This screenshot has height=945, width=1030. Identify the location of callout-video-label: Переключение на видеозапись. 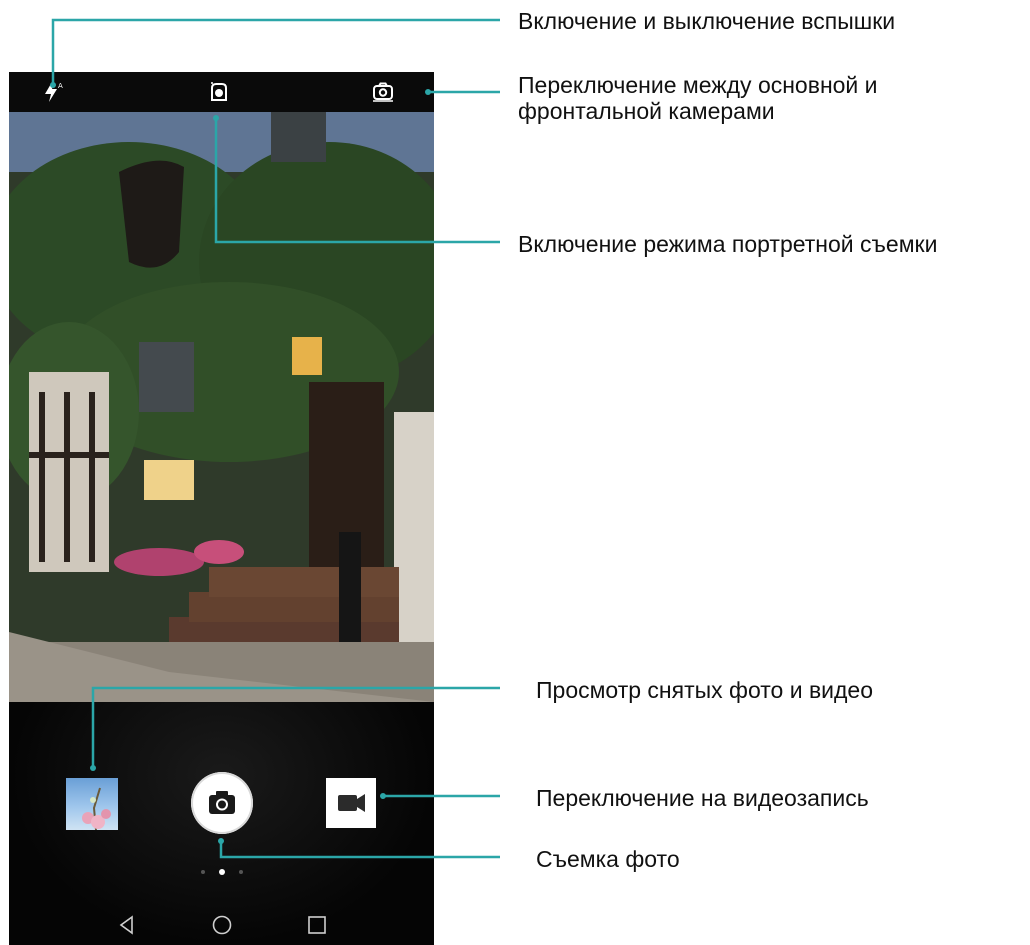
(702, 798).